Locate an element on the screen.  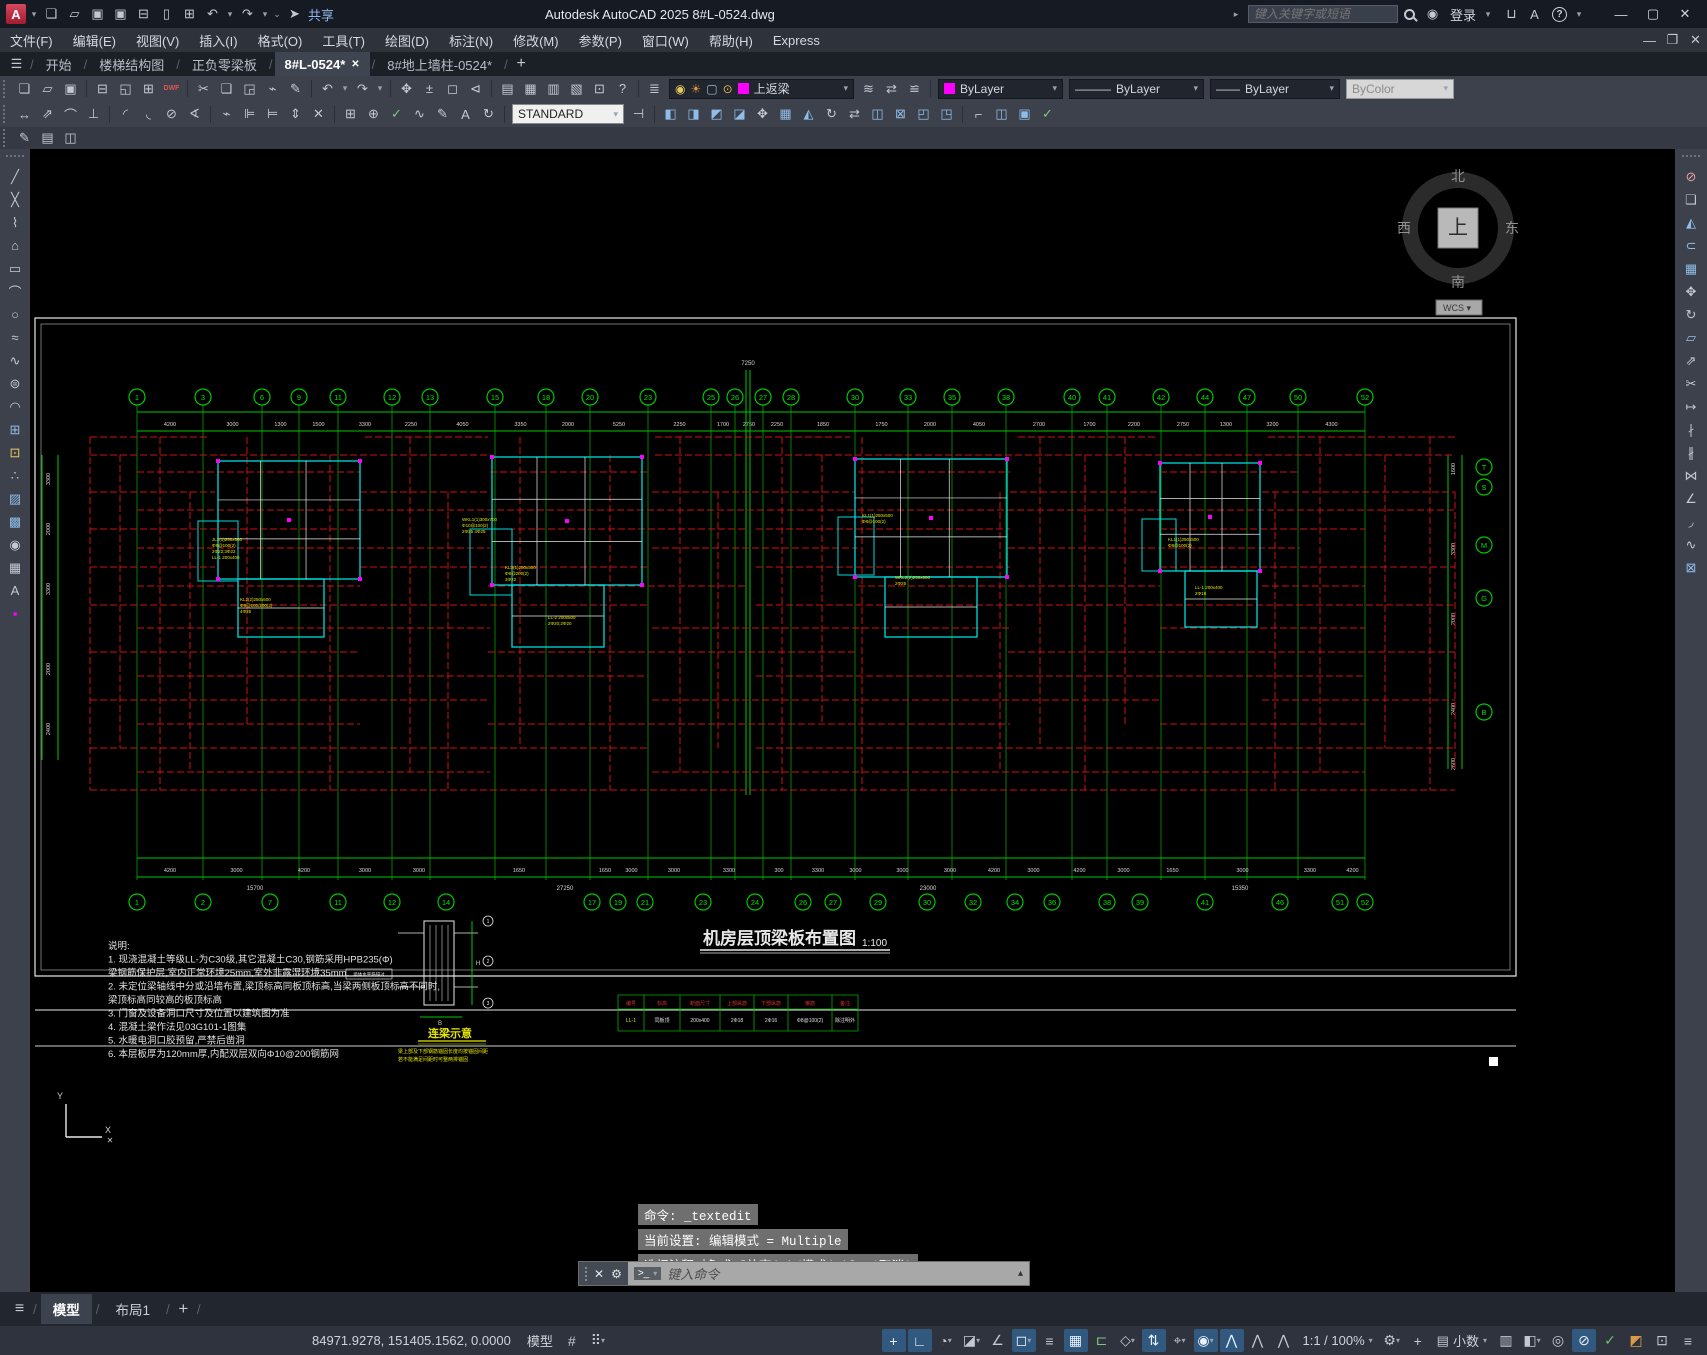
logo-dropdown-icon: ▾ is located at coordinates (34, 14).